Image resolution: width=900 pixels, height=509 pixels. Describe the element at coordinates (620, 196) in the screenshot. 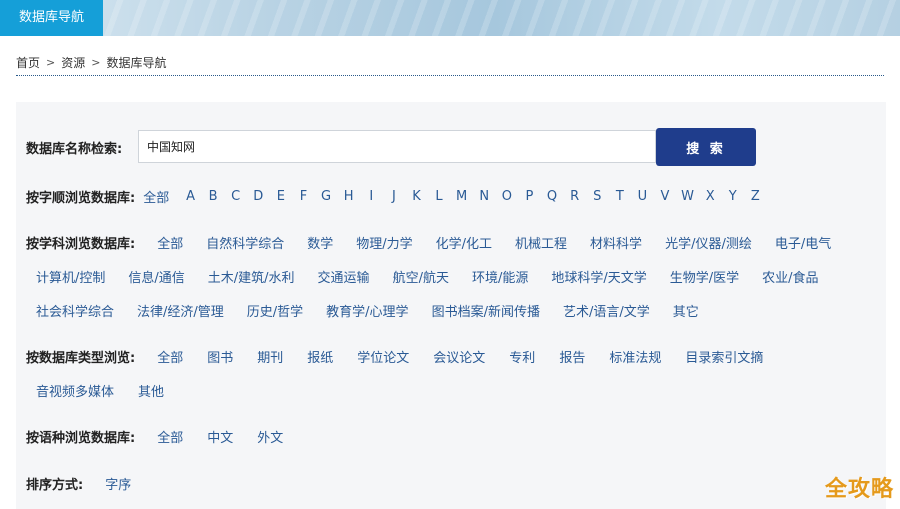

I see `alpha-letter-link: T` at that location.